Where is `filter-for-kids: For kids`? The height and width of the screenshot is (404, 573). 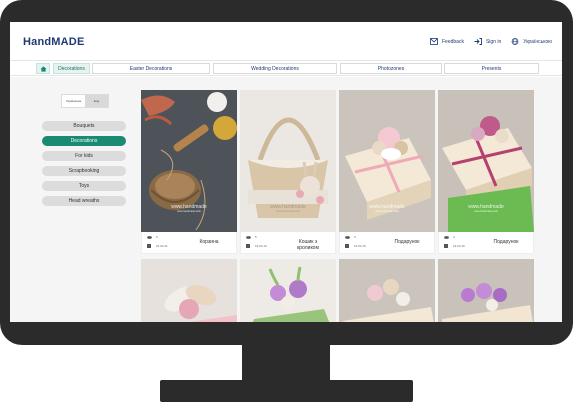 filter-for-kids: For kids is located at coordinates (84, 156).